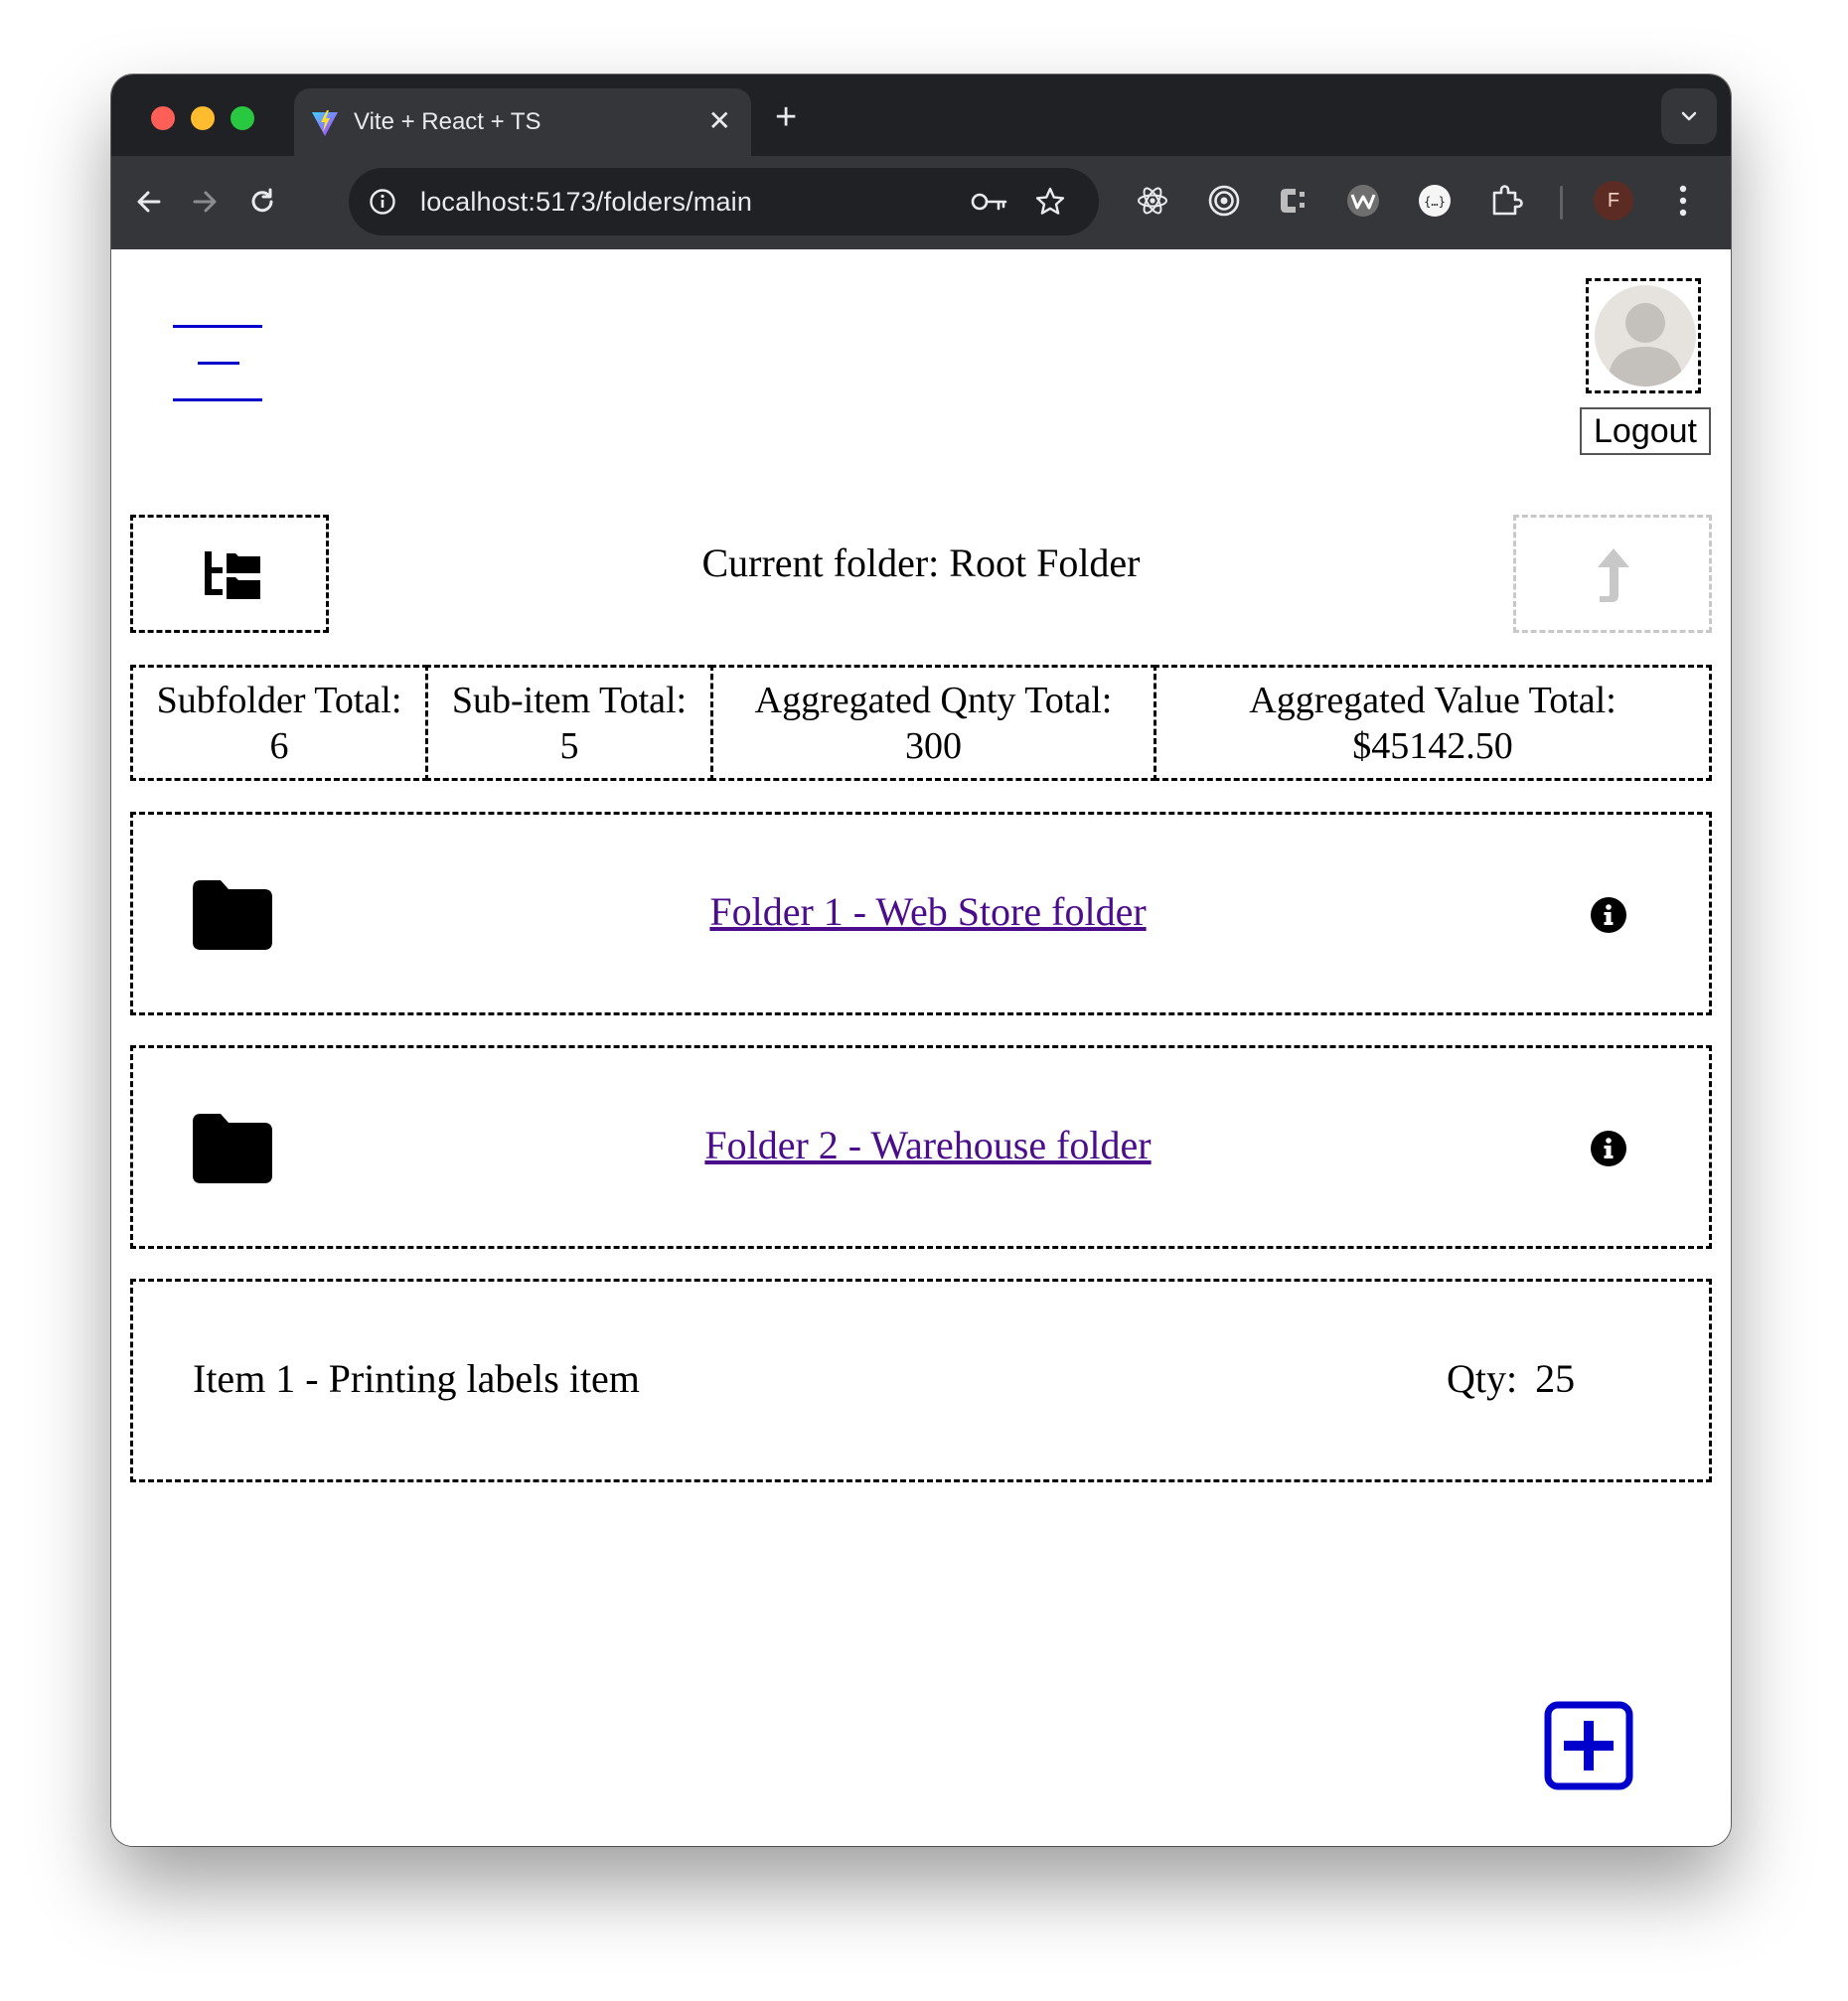  What do you see at coordinates (1506, 201) in the screenshot?
I see `puzzle-icon` at bounding box center [1506, 201].